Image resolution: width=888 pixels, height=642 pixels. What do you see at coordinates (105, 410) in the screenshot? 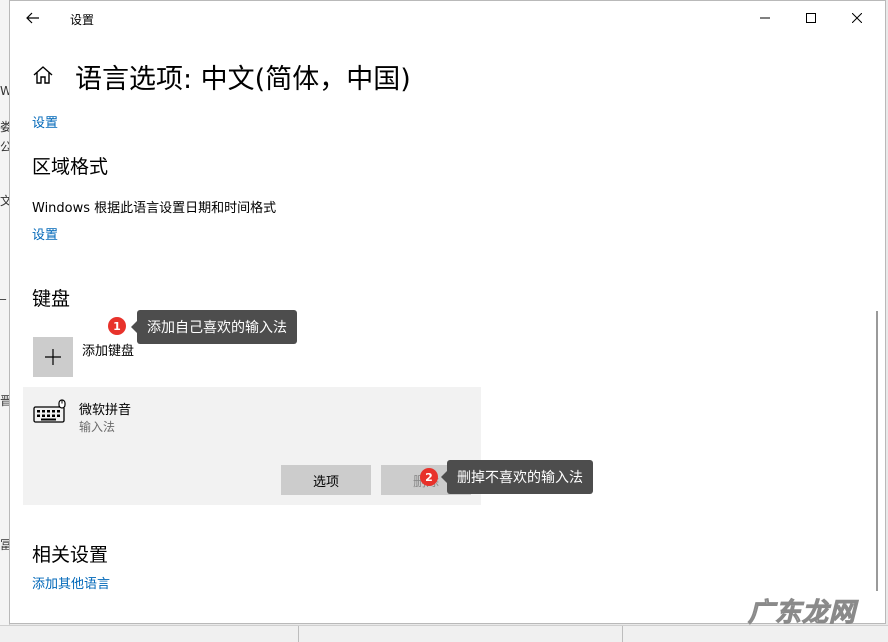
I see `ime-name: 微软拼音` at bounding box center [105, 410].